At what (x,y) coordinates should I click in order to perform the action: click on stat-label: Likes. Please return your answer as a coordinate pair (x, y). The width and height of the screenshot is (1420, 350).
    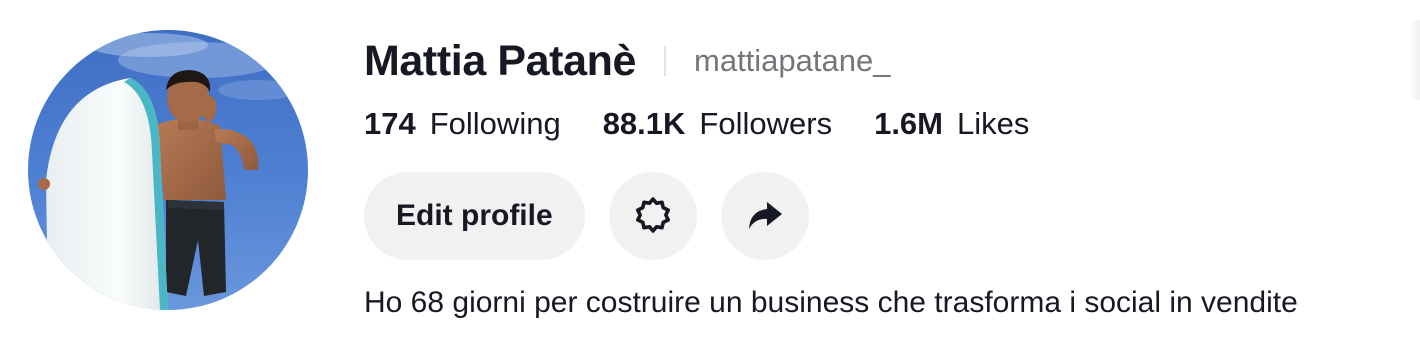
    Looking at the image, I should click on (993, 123).